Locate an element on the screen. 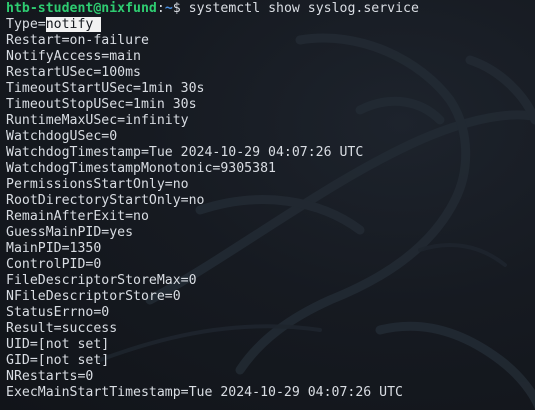  output-line: Result=success is located at coordinates (62, 328).